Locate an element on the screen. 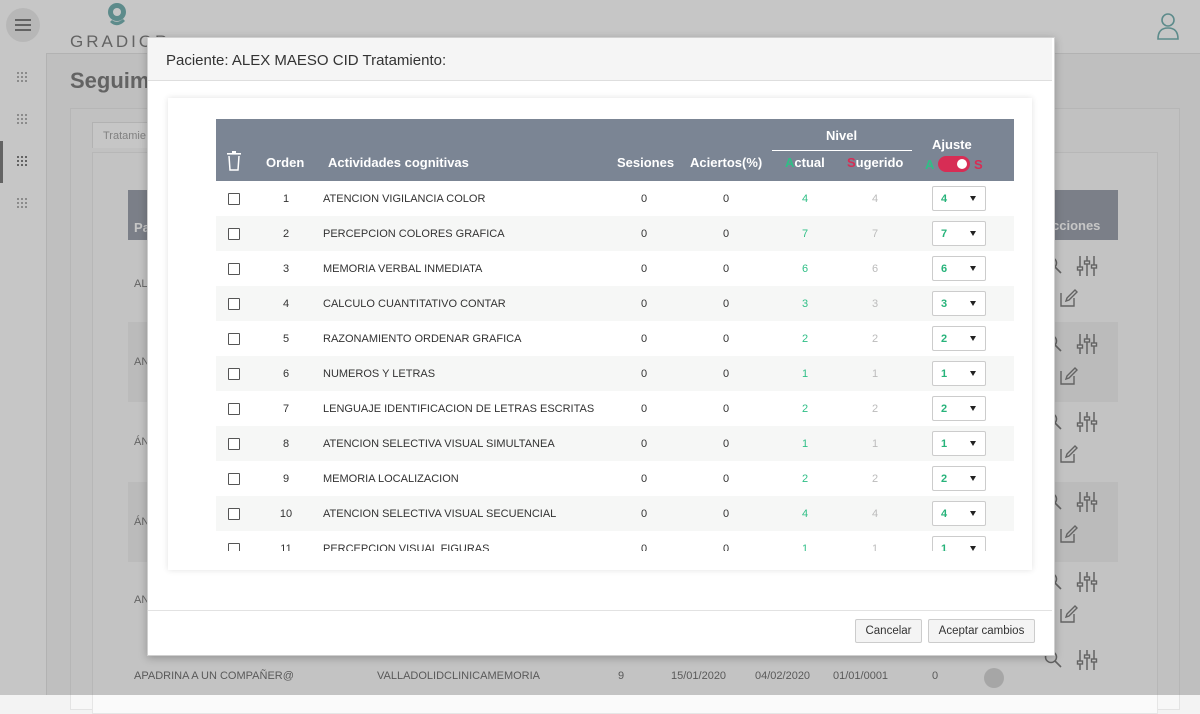 This screenshot has width=1200, height=714. ajuste-select-value: 3 is located at coordinates (944, 304).